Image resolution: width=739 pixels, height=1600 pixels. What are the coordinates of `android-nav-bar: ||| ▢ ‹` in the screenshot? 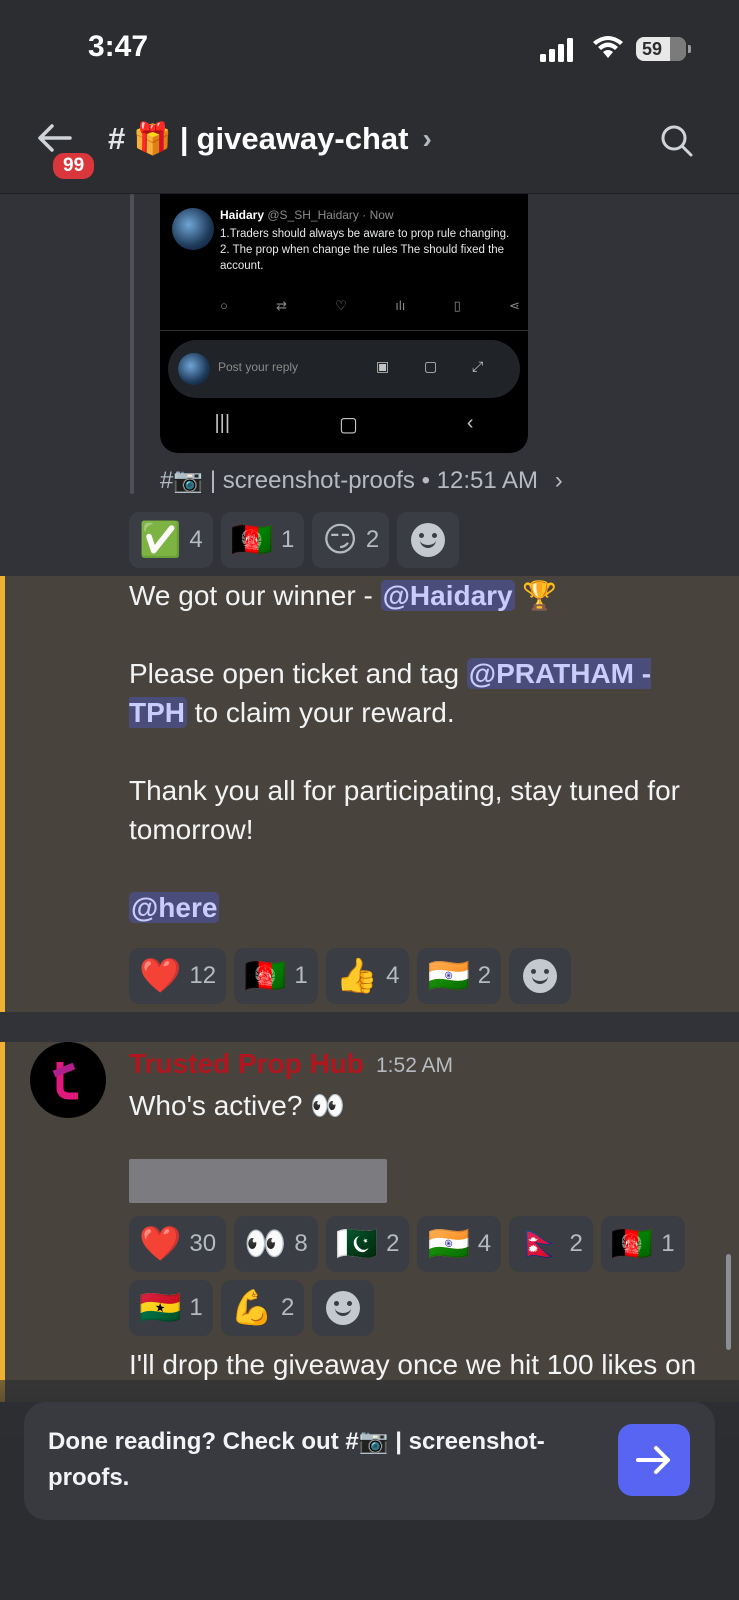 It's located at (344, 424).